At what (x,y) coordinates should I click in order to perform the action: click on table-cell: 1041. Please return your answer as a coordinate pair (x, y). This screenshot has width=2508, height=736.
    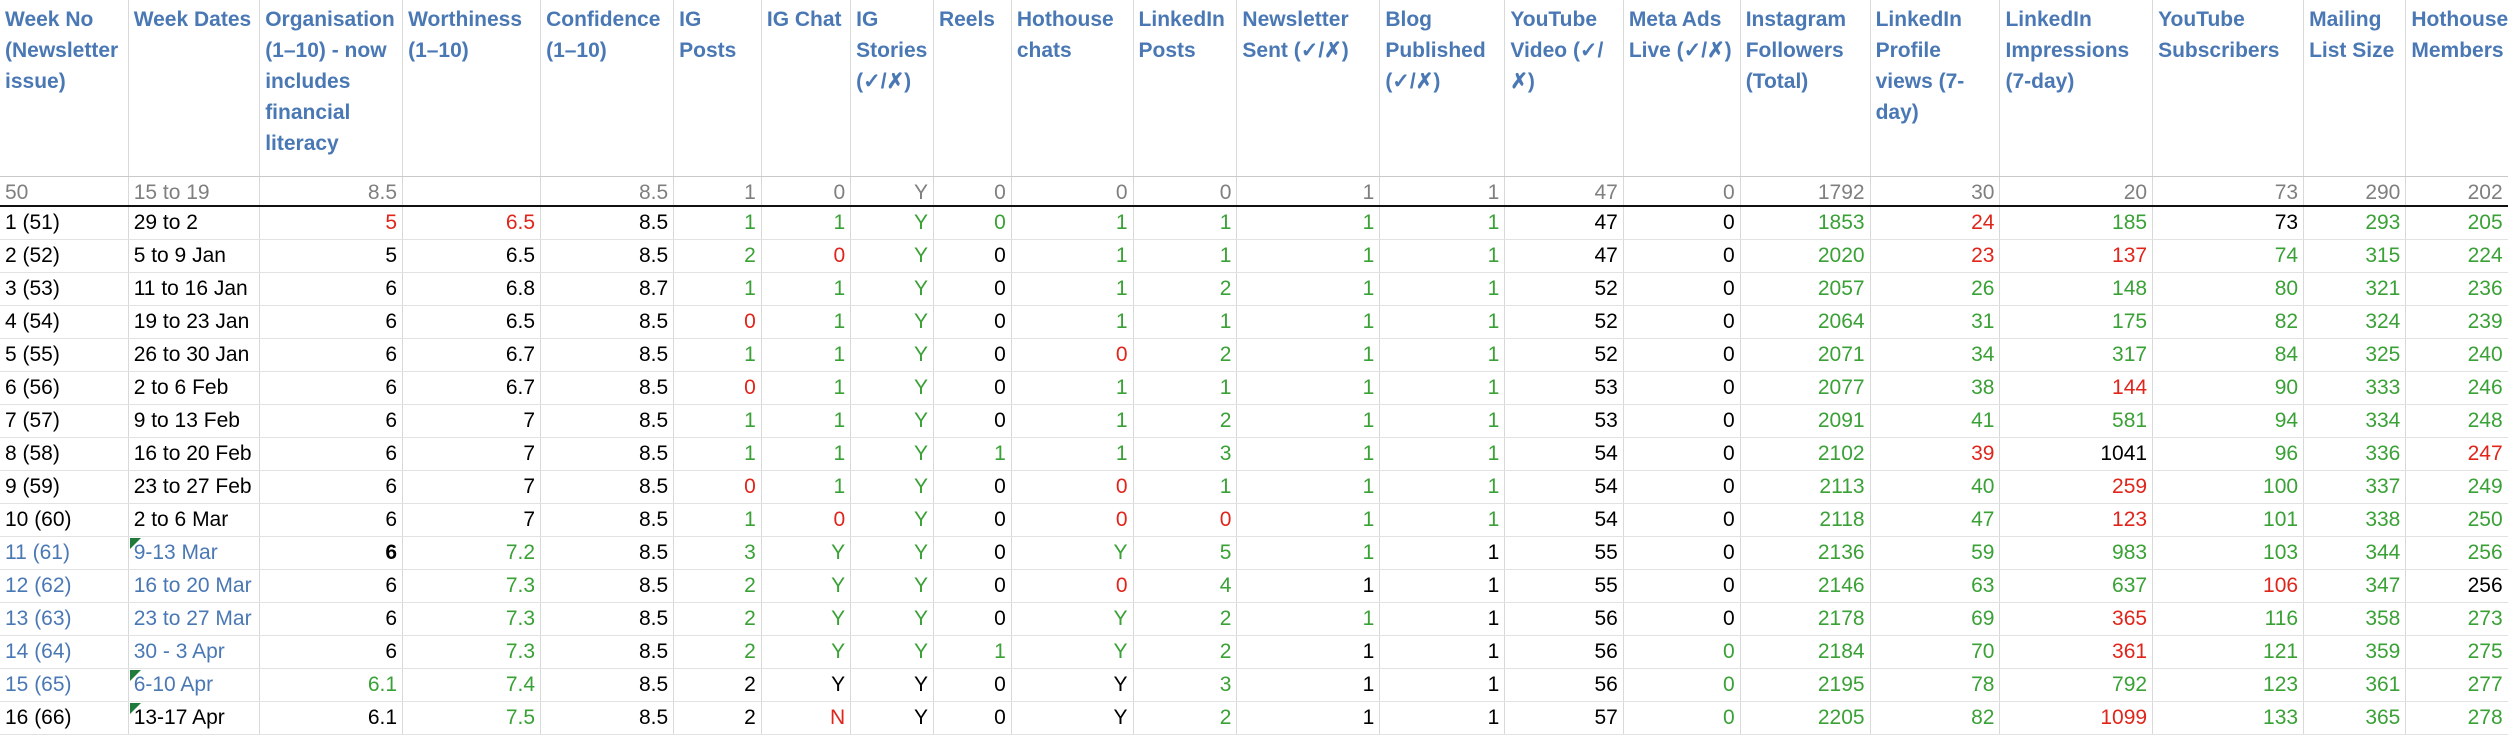
    Looking at the image, I should click on (2076, 454).